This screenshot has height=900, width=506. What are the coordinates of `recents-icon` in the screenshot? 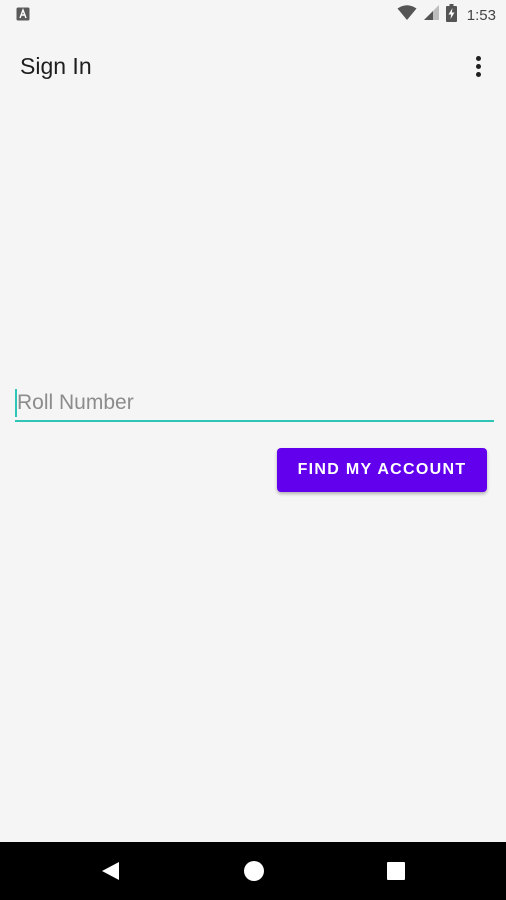 It's located at (396, 871).